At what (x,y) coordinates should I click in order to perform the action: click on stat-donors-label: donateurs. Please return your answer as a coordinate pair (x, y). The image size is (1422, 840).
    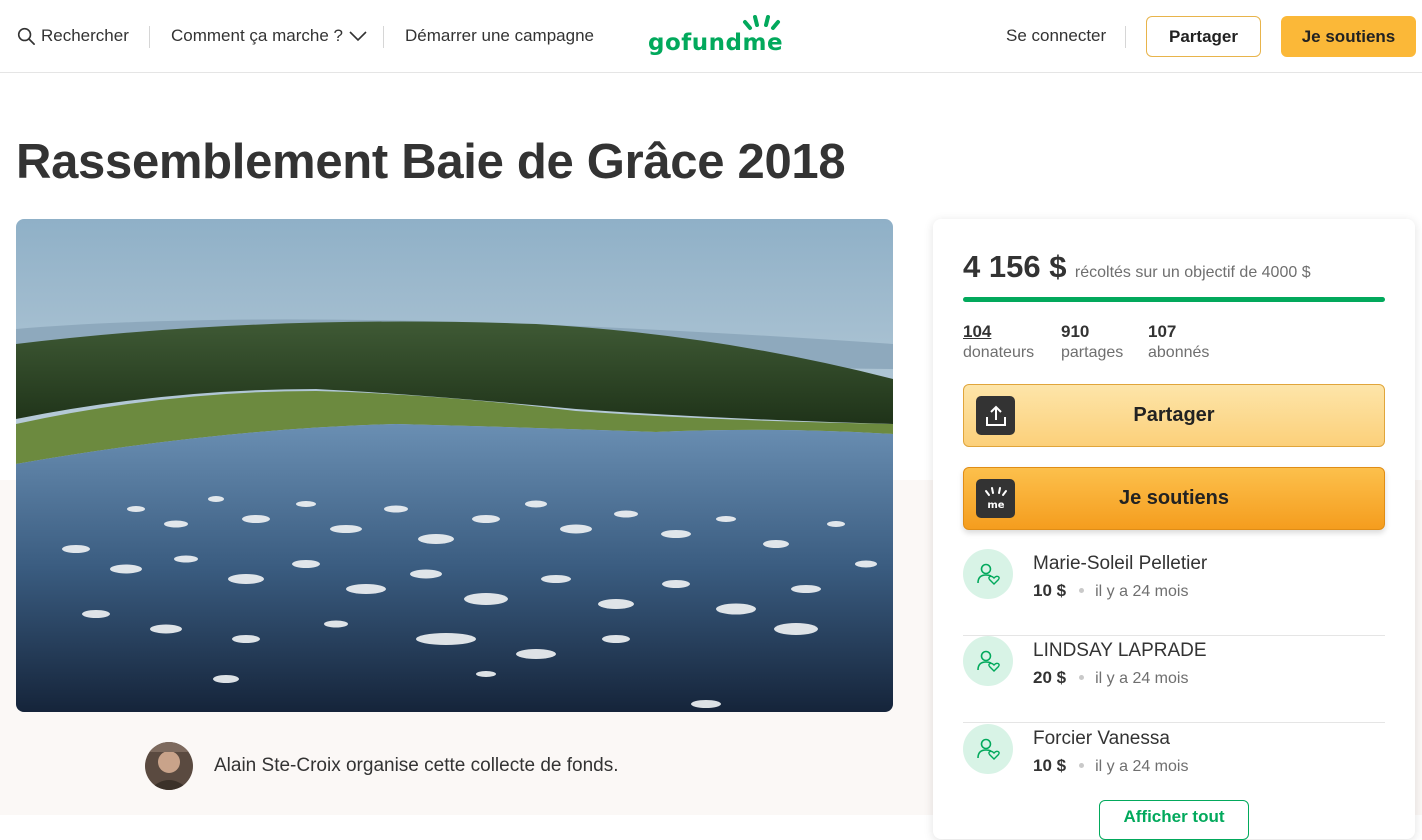
    Looking at the image, I should click on (999, 352).